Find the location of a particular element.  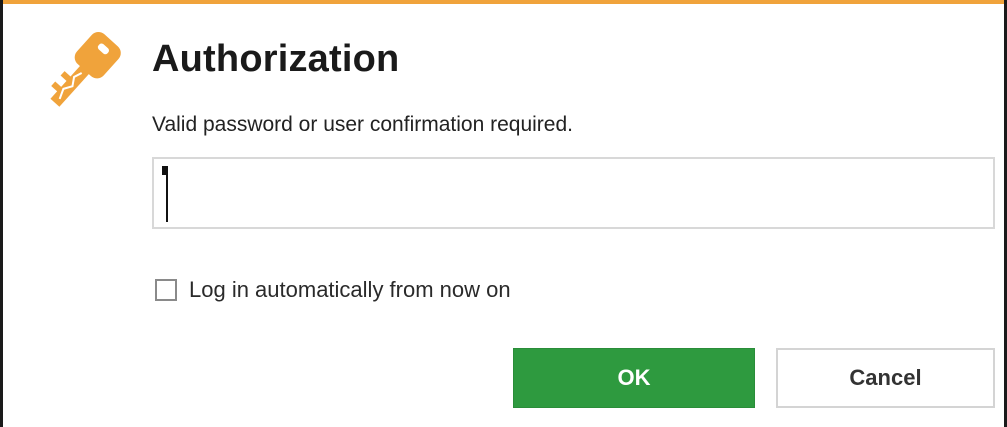

text-cursor is located at coordinates (165, 194).